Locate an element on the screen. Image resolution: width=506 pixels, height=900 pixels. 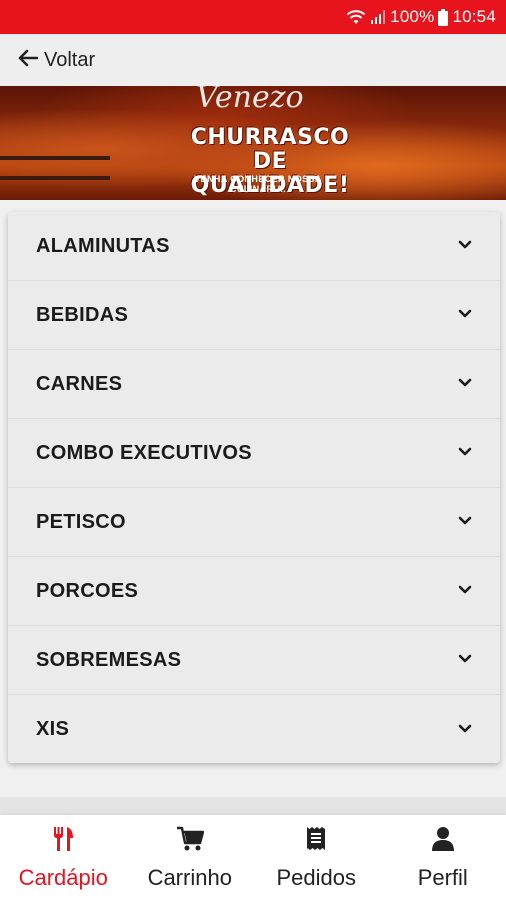
cutlery-icon is located at coordinates (63, 841).